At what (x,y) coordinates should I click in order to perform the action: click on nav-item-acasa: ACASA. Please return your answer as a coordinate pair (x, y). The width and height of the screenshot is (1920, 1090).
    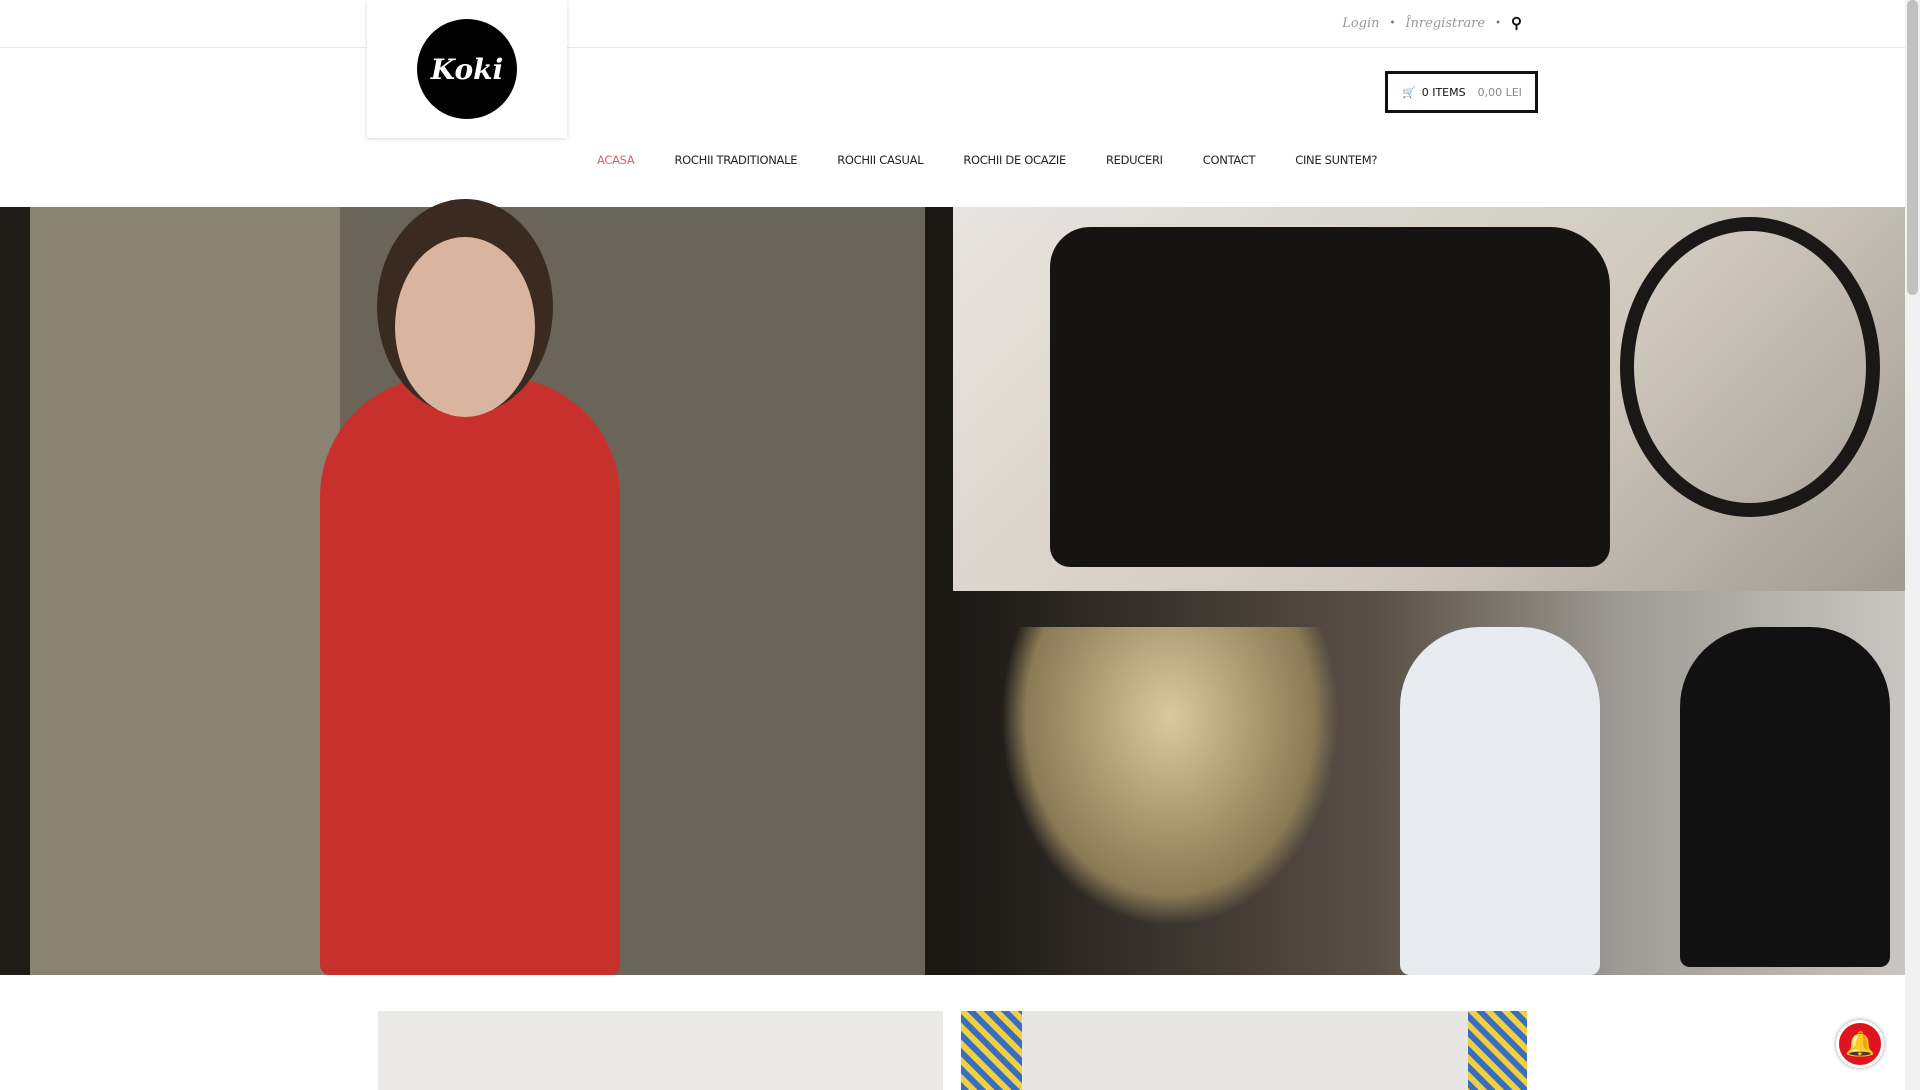
    Looking at the image, I should click on (616, 160).